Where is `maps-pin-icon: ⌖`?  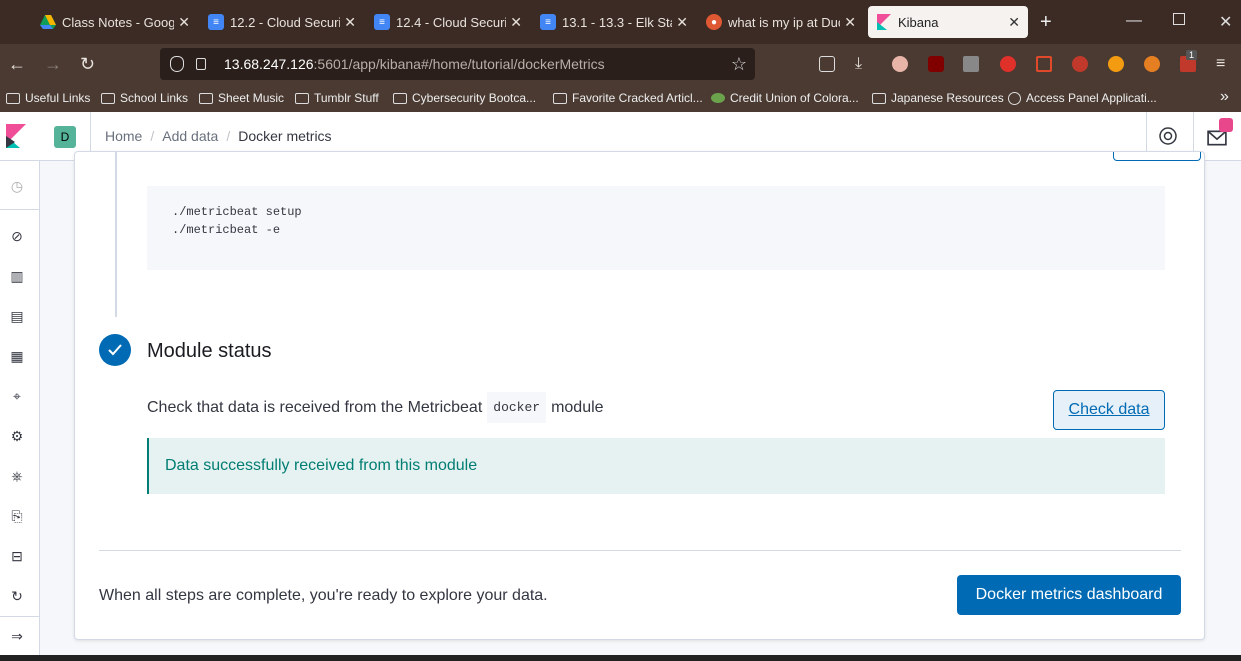 maps-pin-icon: ⌖ is located at coordinates (17, 396).